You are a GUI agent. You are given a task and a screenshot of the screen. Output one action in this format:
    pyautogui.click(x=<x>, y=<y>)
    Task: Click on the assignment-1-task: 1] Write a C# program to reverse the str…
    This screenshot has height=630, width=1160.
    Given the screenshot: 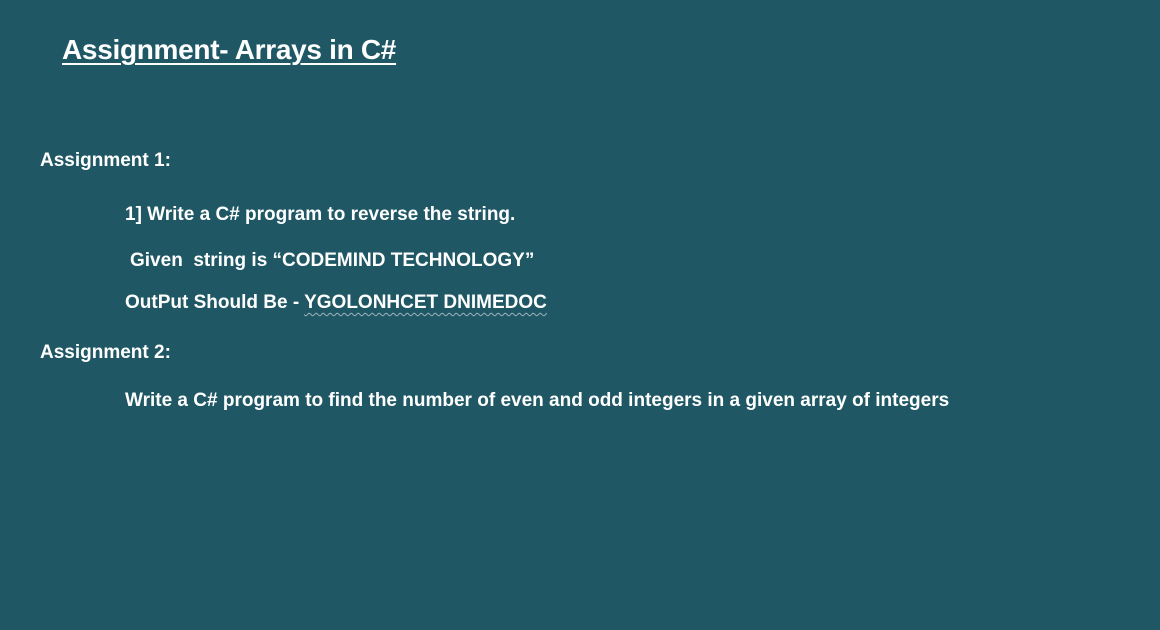 What is the action you would take?
    pyautogui.click(x=320, y=214)
    